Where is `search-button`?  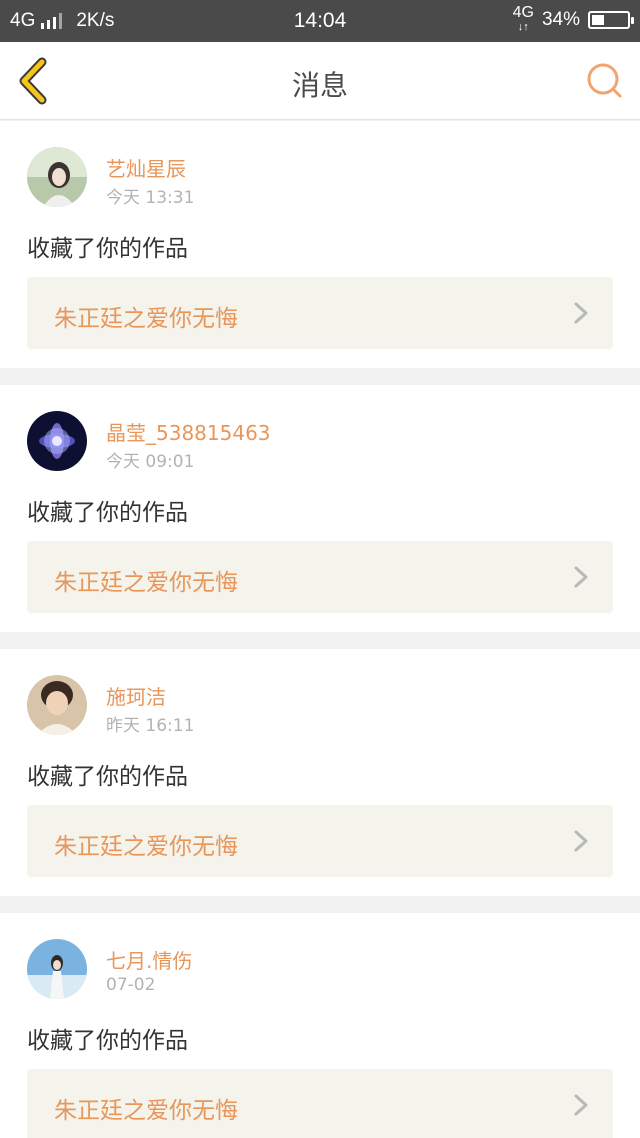
search-button is located at coordinates (605, 81).